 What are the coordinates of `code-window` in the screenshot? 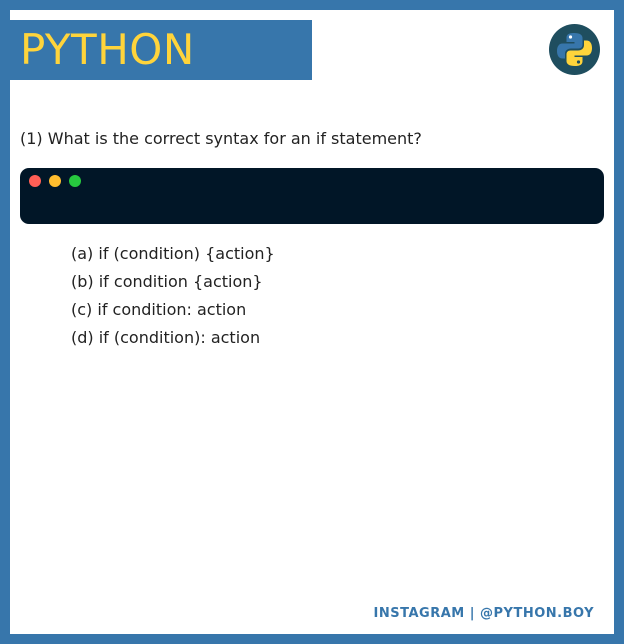 It's located at (312, 196).